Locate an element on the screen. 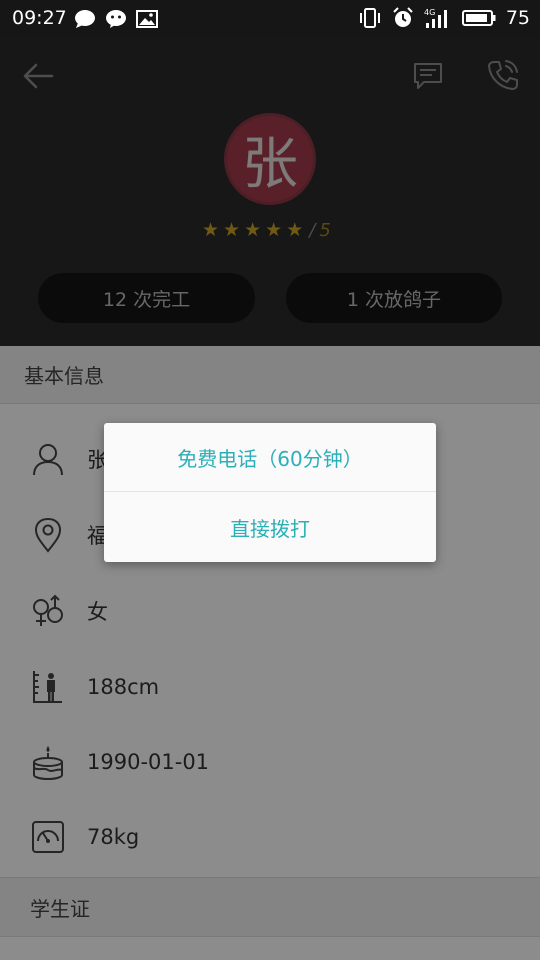 Image resolution: width=540 pixels, height=960 pixels. chat-bubble-icon is located at coordinates (85, 19).